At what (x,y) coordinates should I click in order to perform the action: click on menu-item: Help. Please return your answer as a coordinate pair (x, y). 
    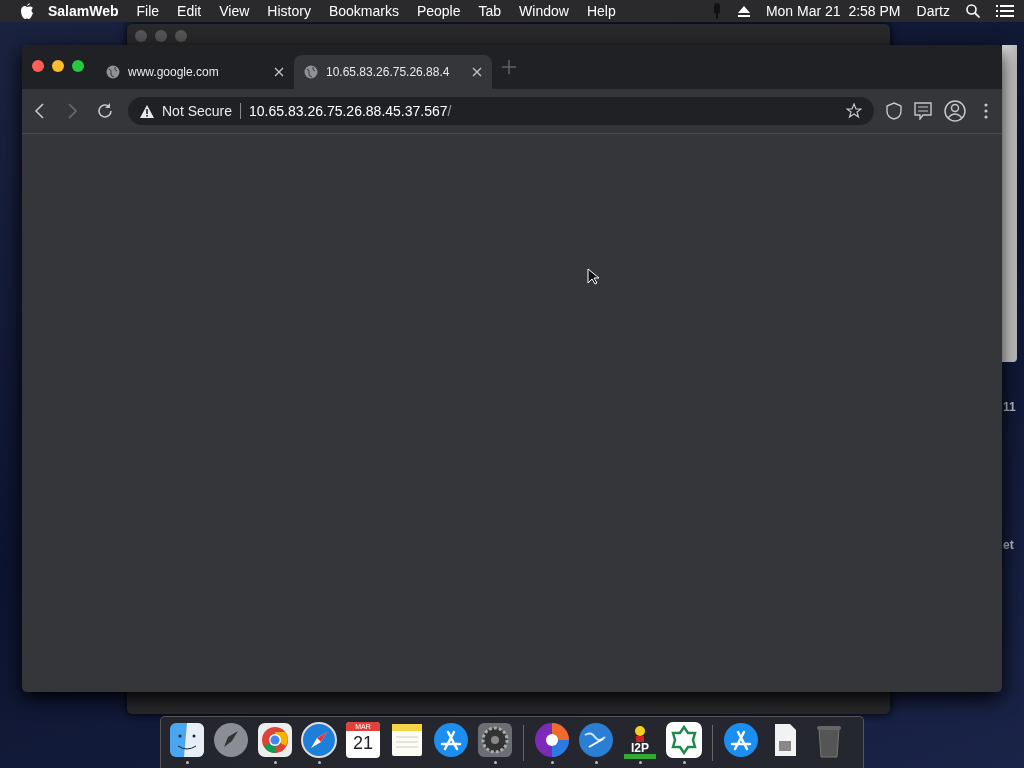
    Looking at the image, I should click on (601, 11).